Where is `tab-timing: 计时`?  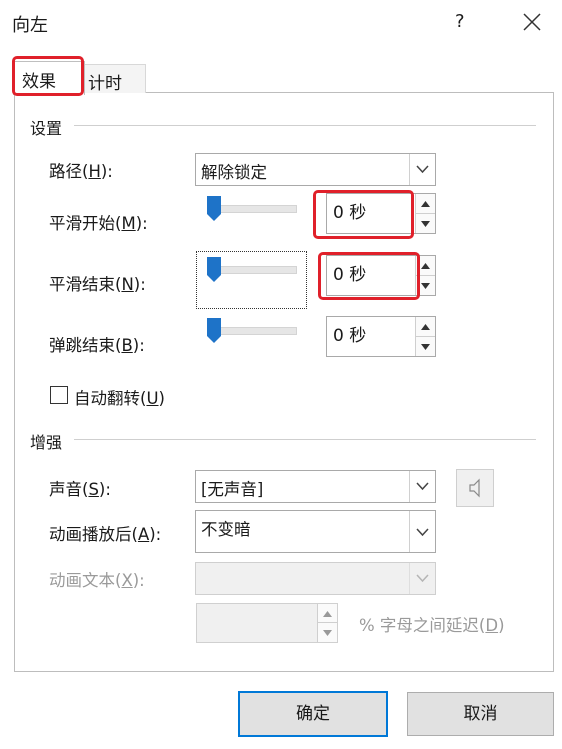 tab-timing: 计时 is located at coordinates (114, 79).